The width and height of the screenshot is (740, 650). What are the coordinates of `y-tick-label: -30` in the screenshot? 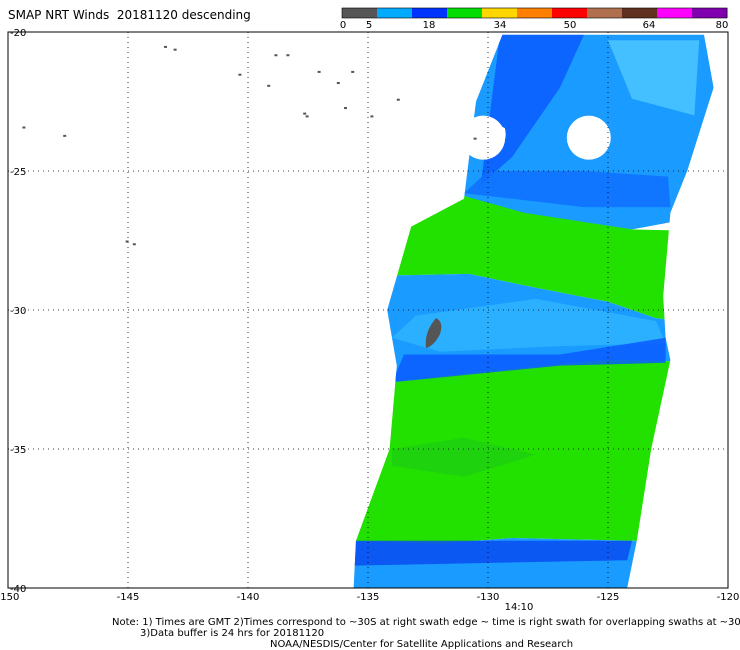 It's located at (18, 311).